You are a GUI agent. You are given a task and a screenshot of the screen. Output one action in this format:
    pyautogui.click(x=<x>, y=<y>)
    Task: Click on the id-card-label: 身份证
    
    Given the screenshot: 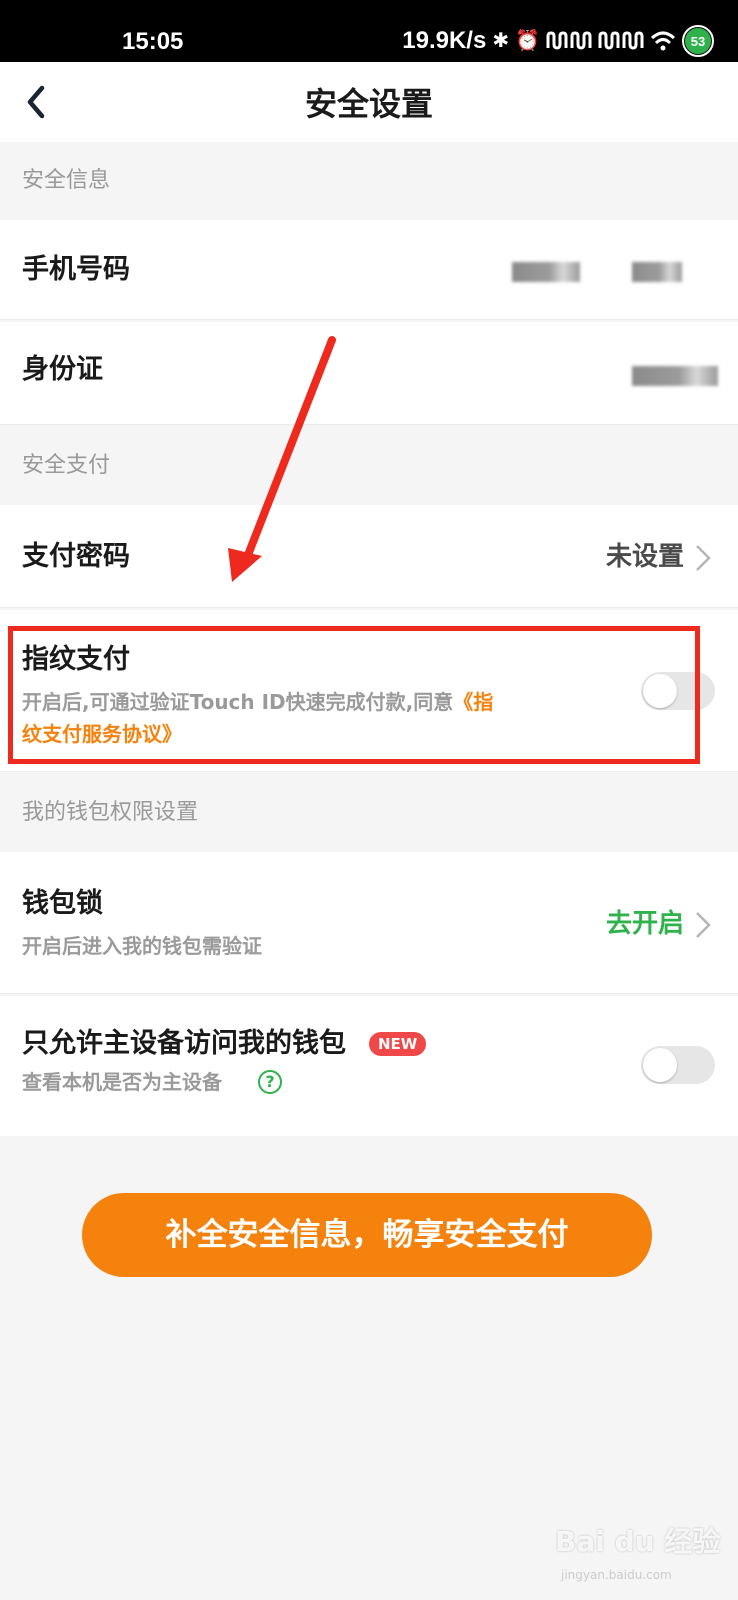 What is the action you would take?
    pyautogui.click(x=62, y=369)
    